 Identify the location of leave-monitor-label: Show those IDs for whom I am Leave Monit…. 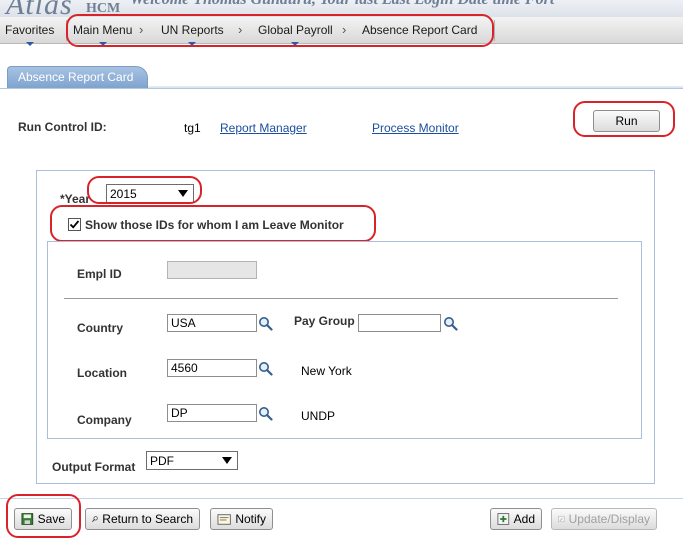
(214, 225).